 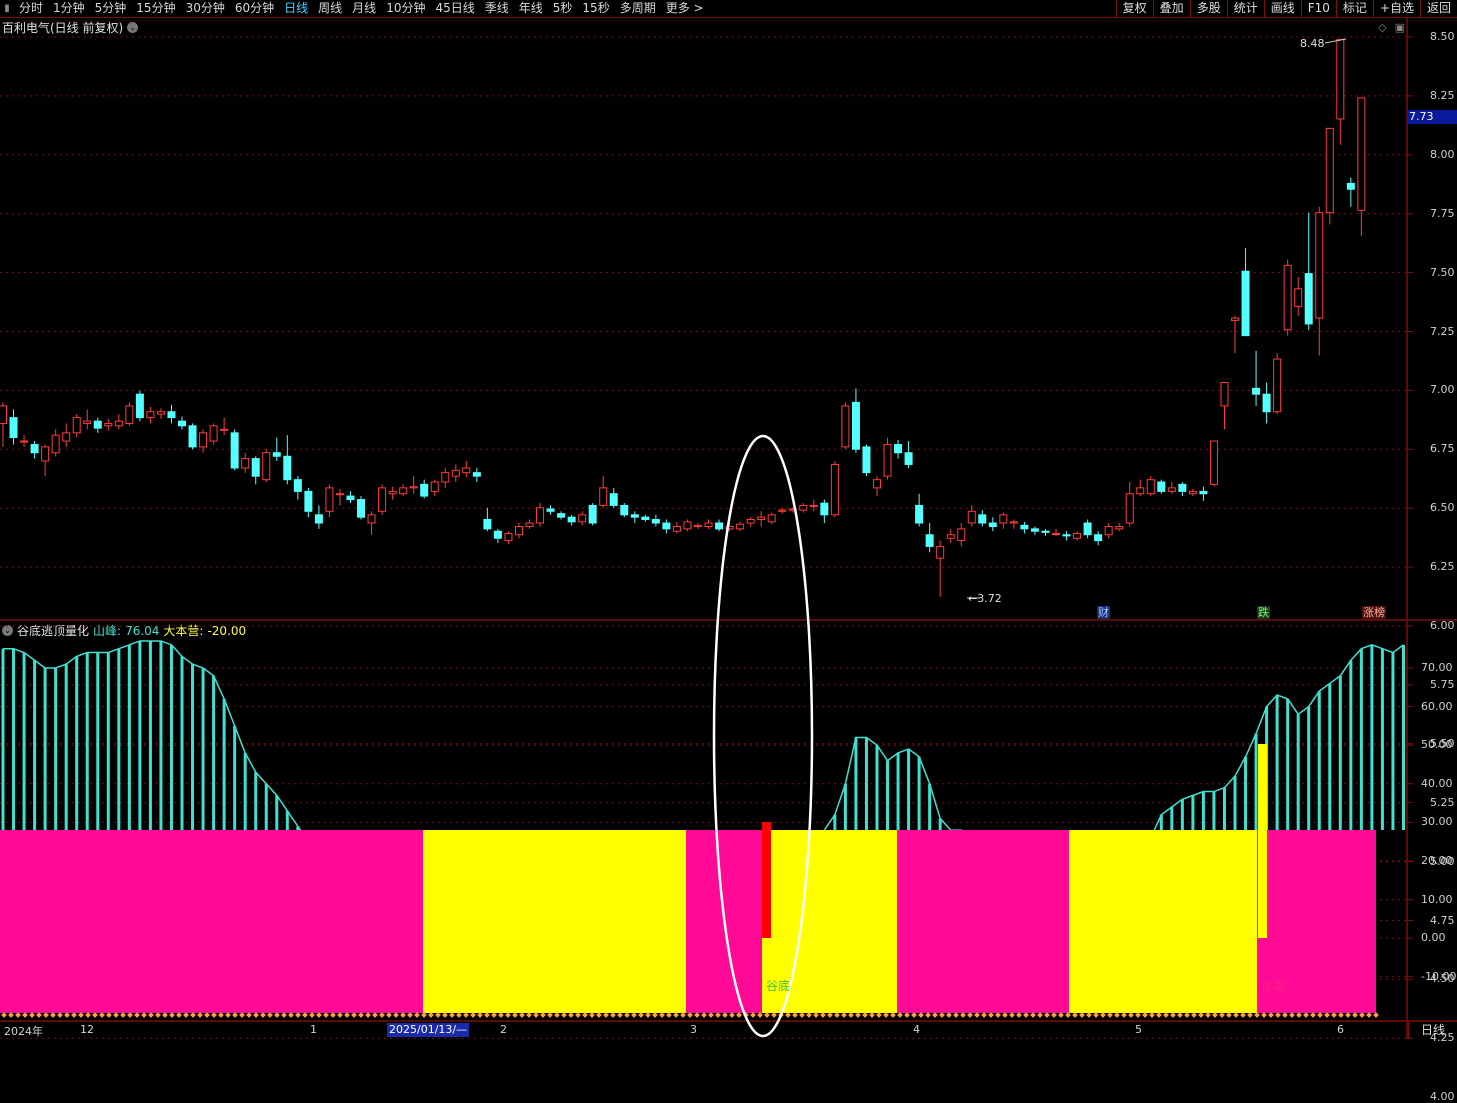 What do you see at coordinates (7, 8) in the screenshot?
I see `toolbar-grip-icon: ▮` at bounding box center [7, 8].